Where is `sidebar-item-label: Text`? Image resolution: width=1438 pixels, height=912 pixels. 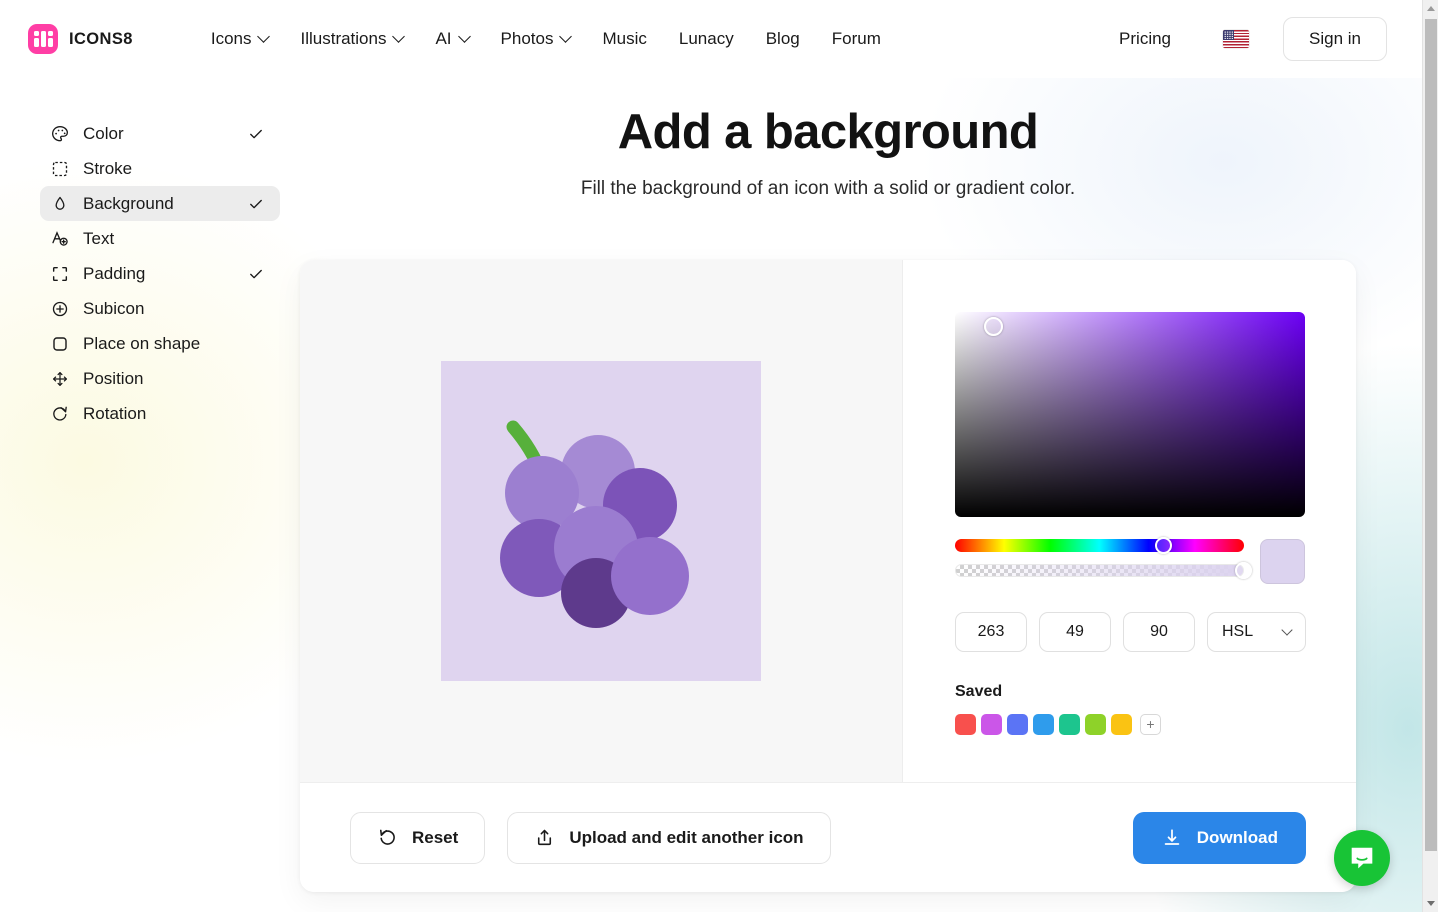
sidebar-item-label: Text is located at coordinates (99, 238).